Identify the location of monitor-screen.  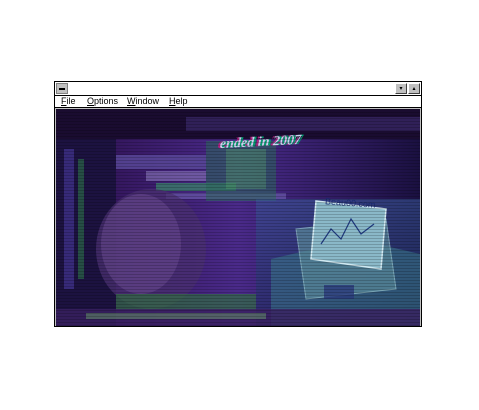
(348, 235).